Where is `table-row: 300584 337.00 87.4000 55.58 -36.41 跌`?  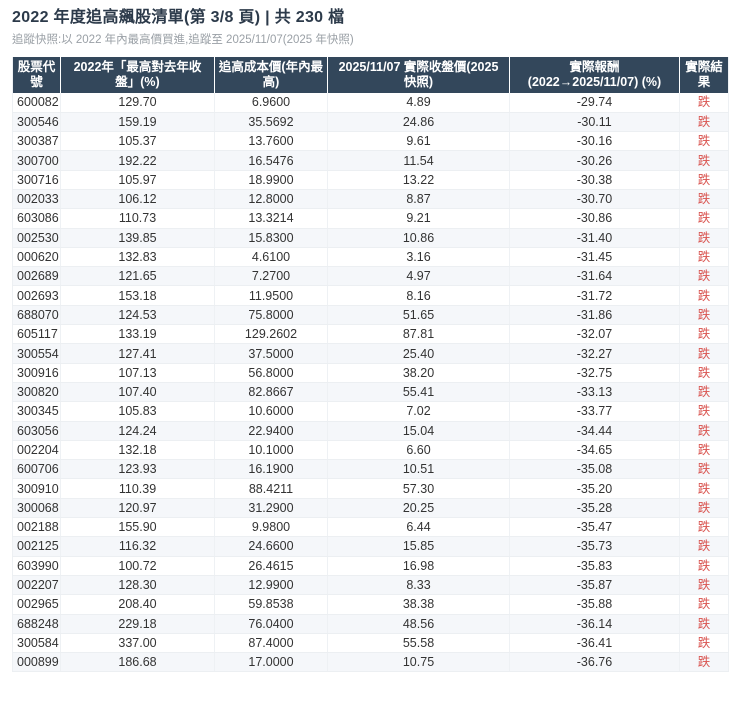
table-row: 300584 337.00 87.4000 55.58 -36.41 跌 is located at coordinates (370, 643).